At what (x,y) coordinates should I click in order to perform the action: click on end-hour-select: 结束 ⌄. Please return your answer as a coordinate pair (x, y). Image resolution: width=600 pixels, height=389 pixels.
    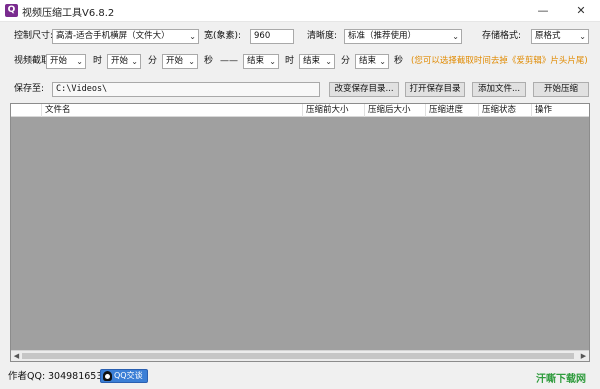
    Looking at the image, I should click on (261, 61).